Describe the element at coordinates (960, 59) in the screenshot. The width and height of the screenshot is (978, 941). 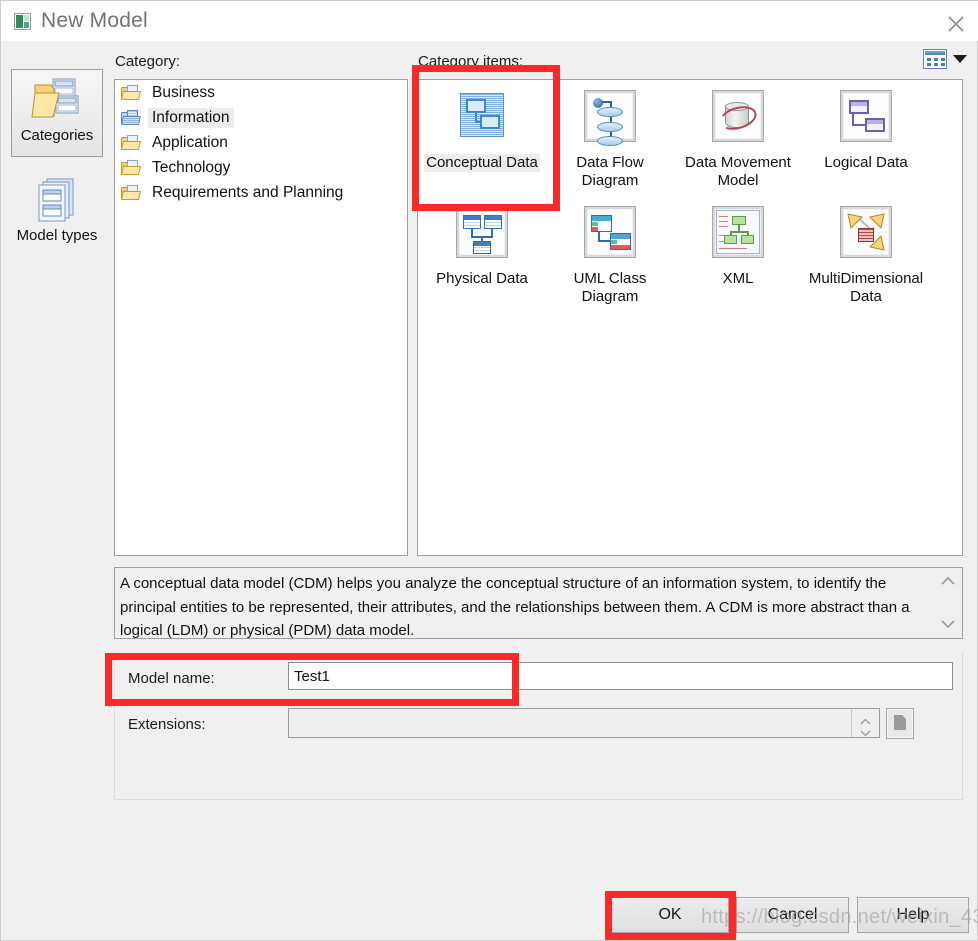
I see `chevron-down-icon` at that location.